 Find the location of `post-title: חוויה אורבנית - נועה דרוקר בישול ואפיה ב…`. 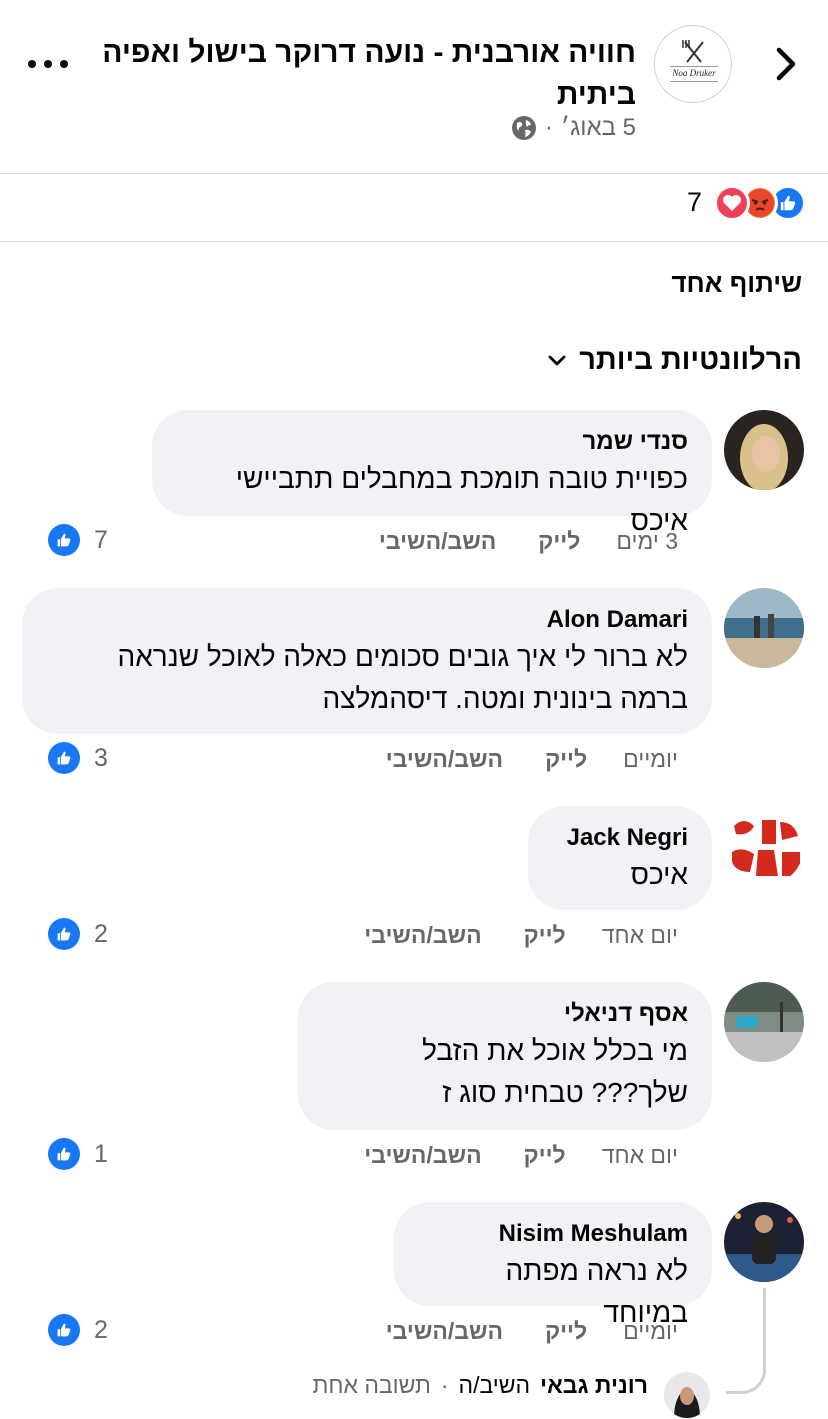

post-title: חוויה אורבנית - נועה דרוקר בישול ואפיה ב… is located at coordinates (366, 74).